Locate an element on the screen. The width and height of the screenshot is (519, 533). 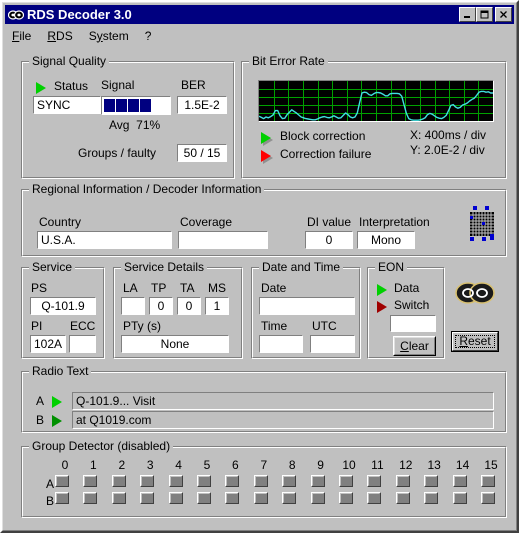
group-detector-column-header: 1 is located at coordinates (93, 465).